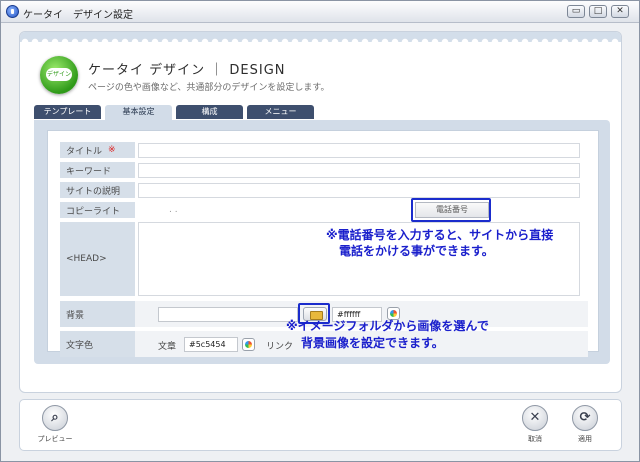 The height and width of the screenshot is (462, 640). I want to click on title-label-text: タイトル, so click(84, 151).